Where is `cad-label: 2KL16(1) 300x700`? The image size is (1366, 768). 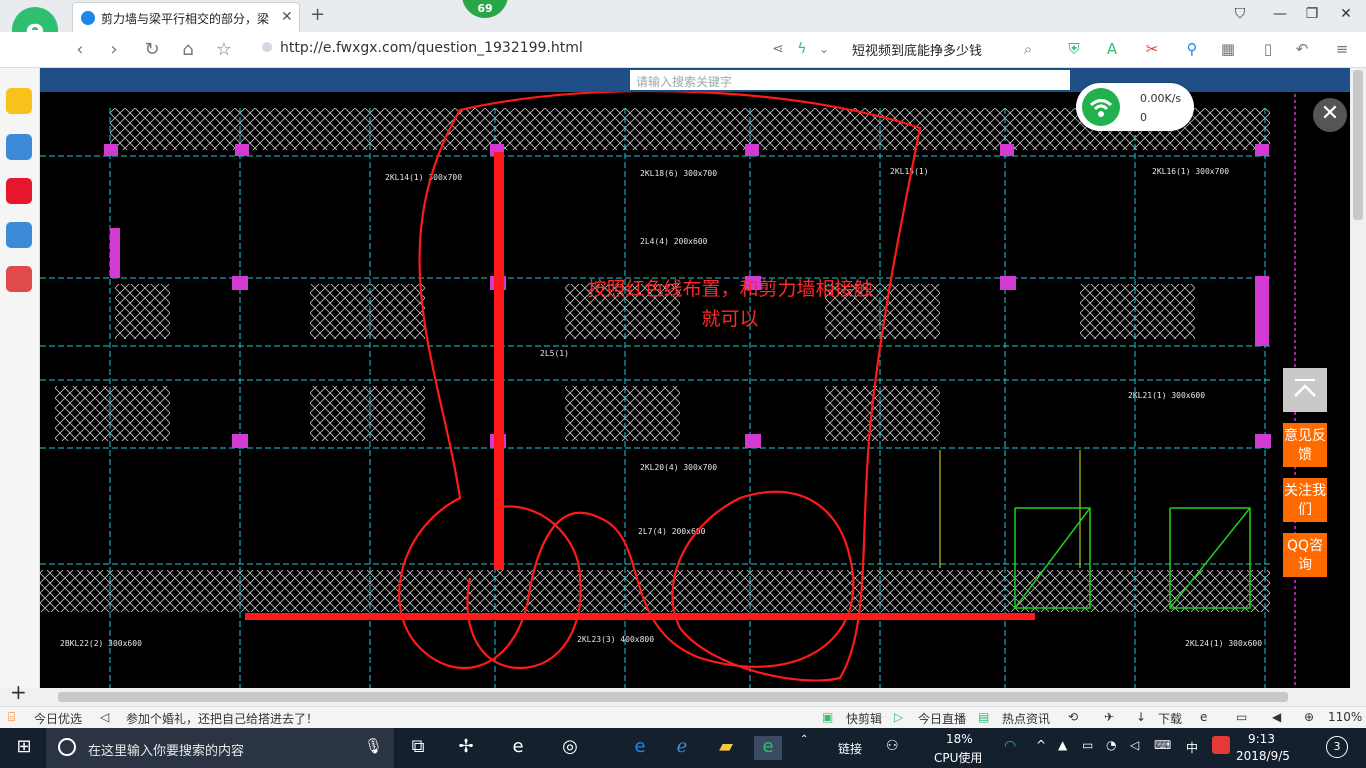 cad-label: 2KL16(1) 300x700 is located at coordinates (1190, 171).